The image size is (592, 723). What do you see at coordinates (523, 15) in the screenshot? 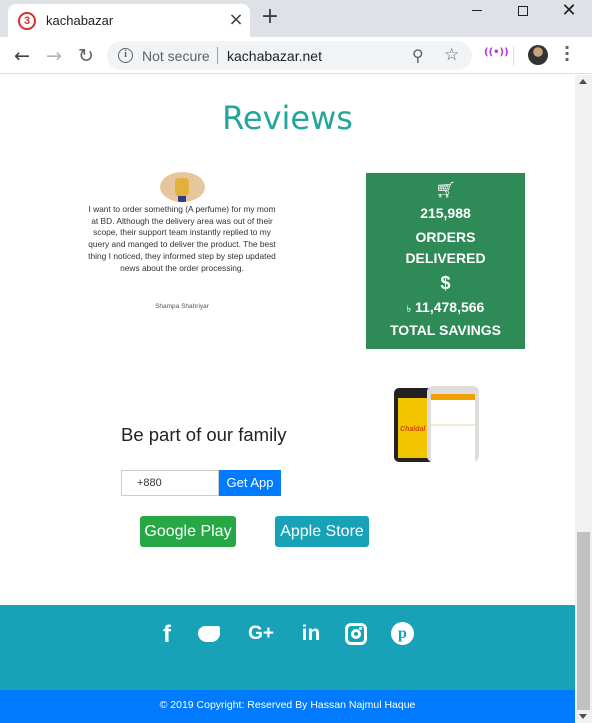
I see `maximize-window-icon` at bounding box center [523, 15].